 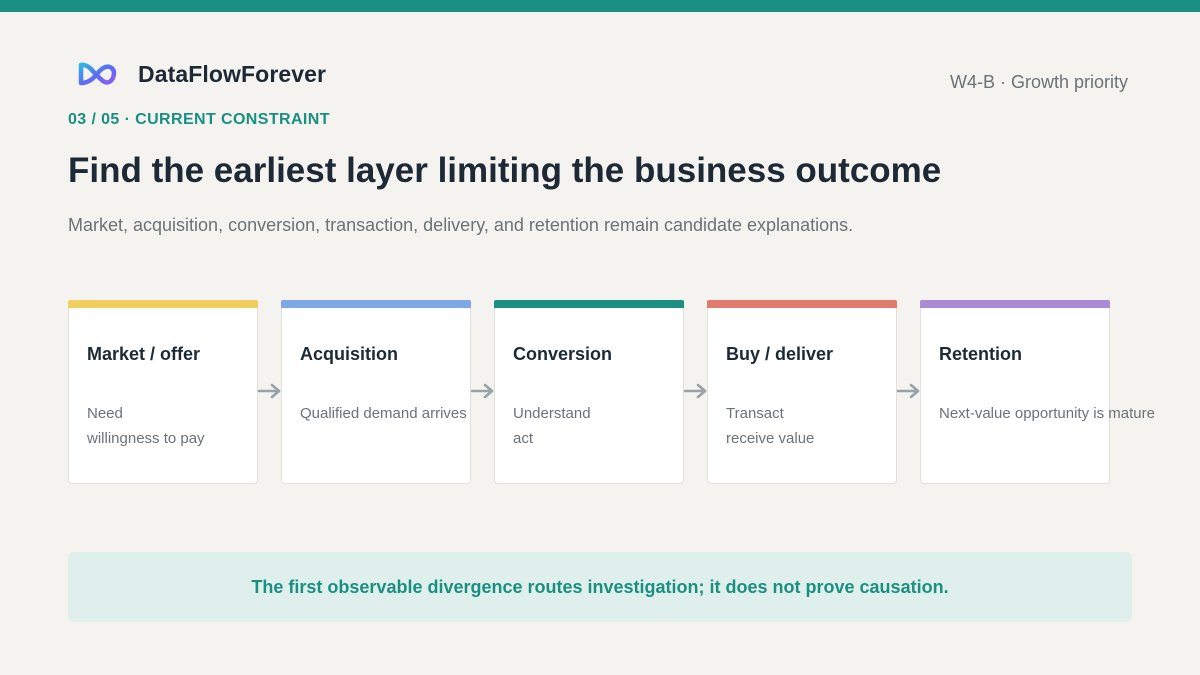 What do you see at coordinates (780, 354) in the screenshot?
I see `stage-title: Buy / deliver` at bounding box center [780, 354].